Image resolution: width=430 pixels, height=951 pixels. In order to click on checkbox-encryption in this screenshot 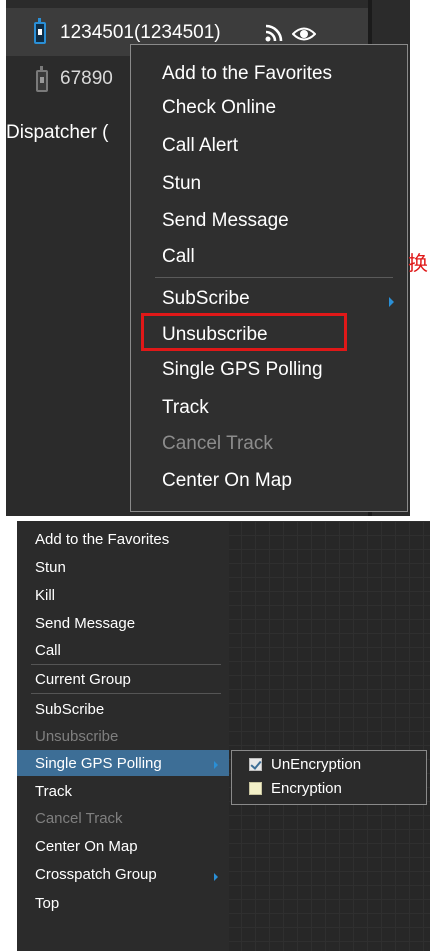, I will do `click(255, 788)`.